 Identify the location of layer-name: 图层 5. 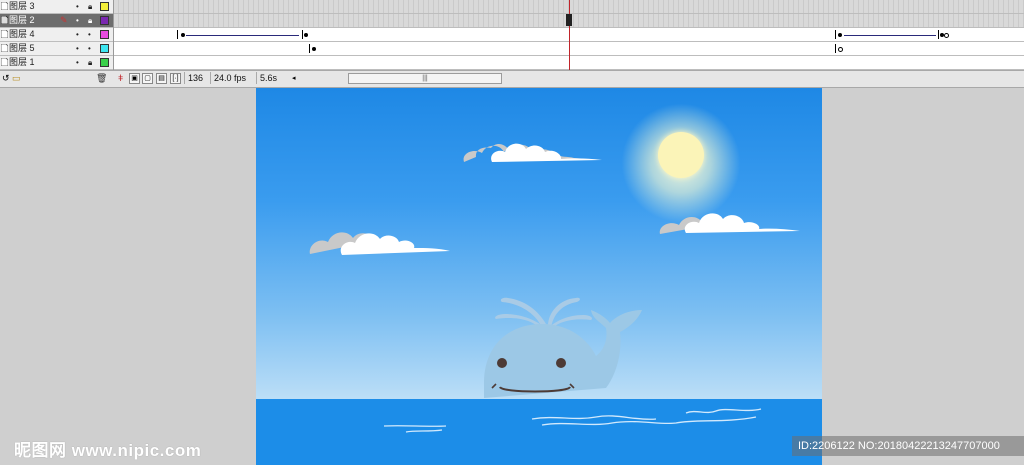
(22, 48).